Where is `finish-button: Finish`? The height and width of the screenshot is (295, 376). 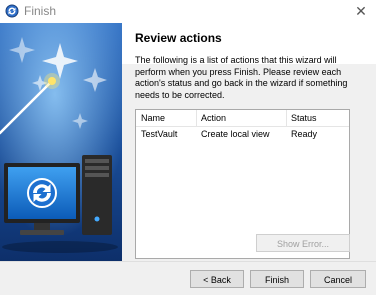
finish-button: Finish is located at coordinates (277, 279).